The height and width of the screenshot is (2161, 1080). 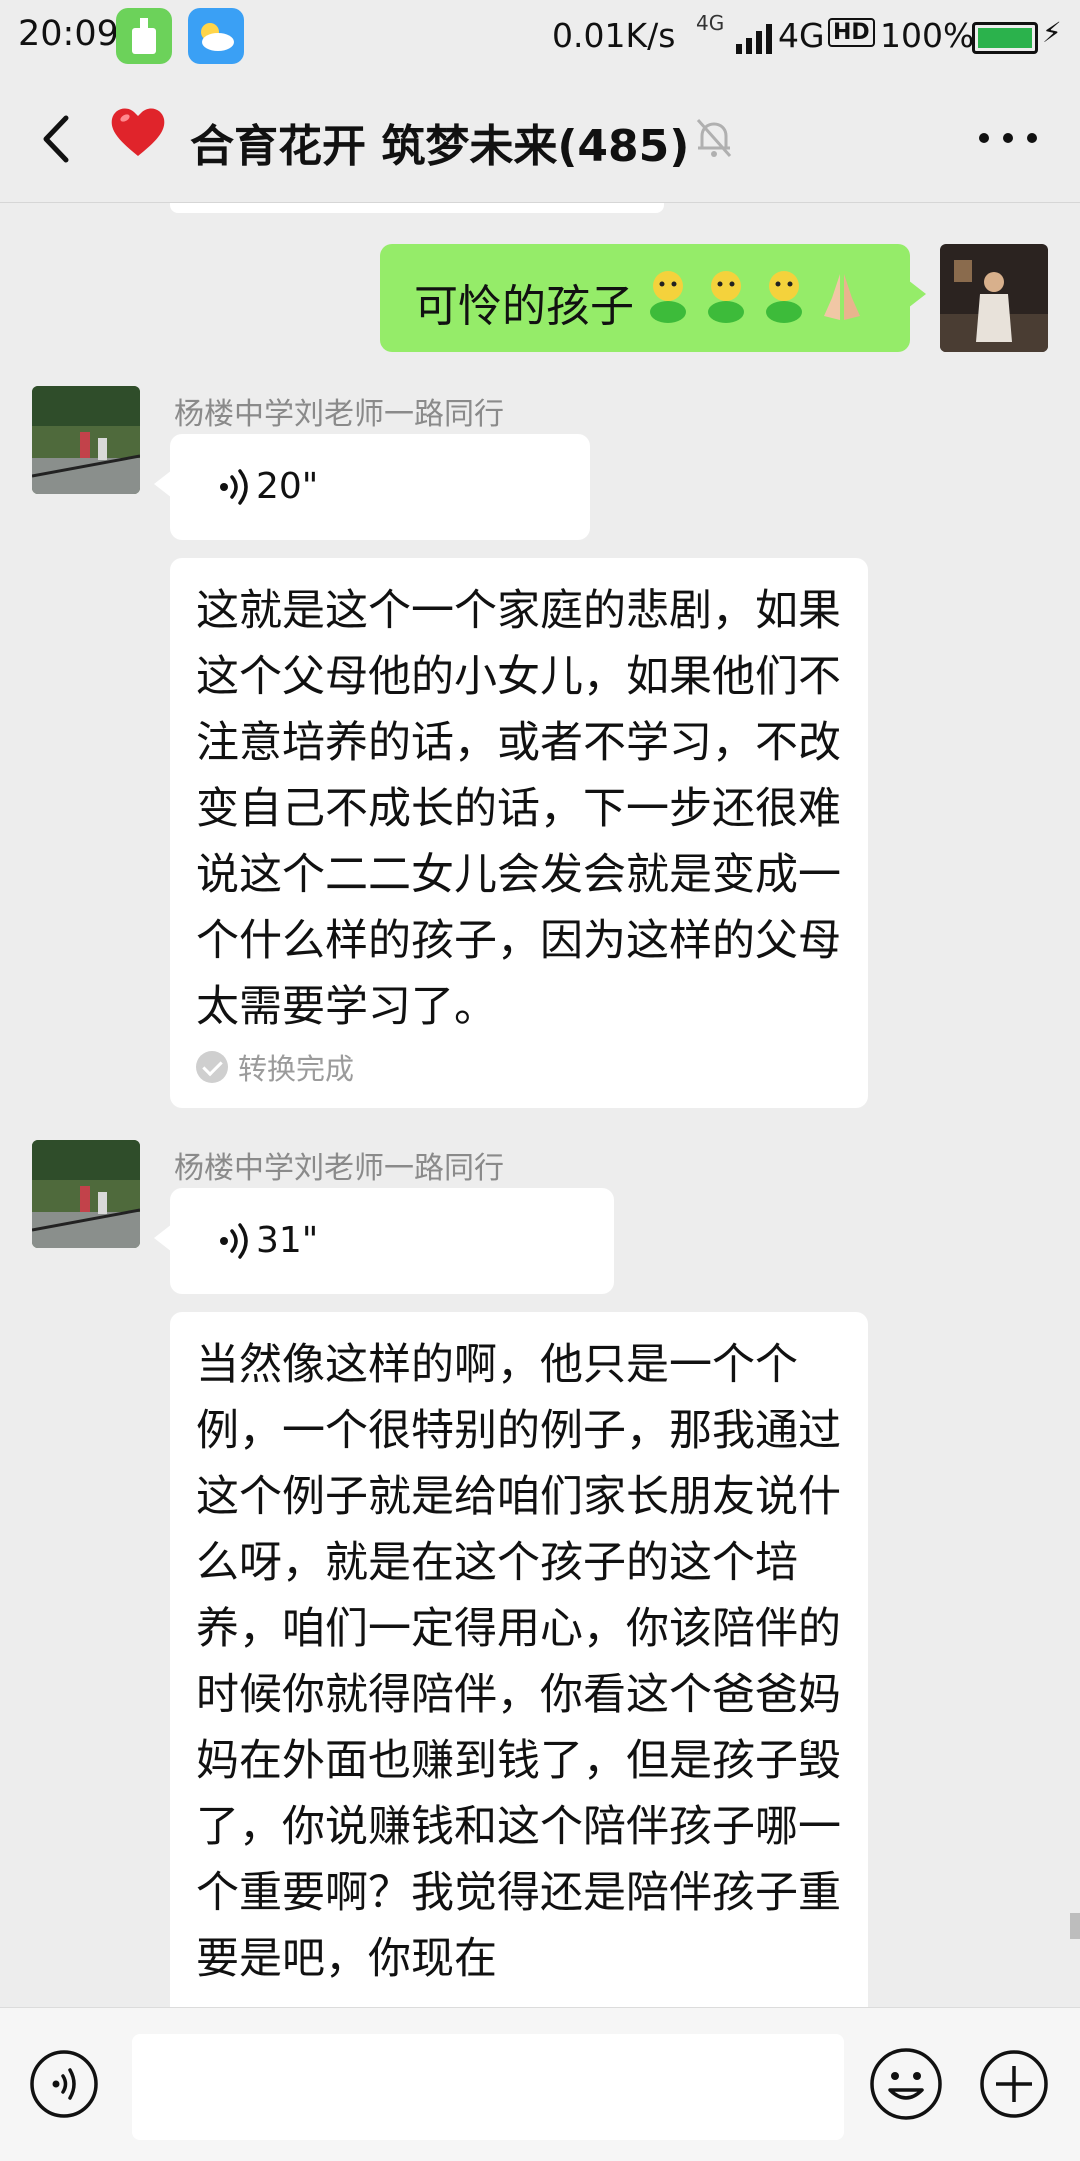 I want to click on back-arrow-icon, so click(x=56, y=139).